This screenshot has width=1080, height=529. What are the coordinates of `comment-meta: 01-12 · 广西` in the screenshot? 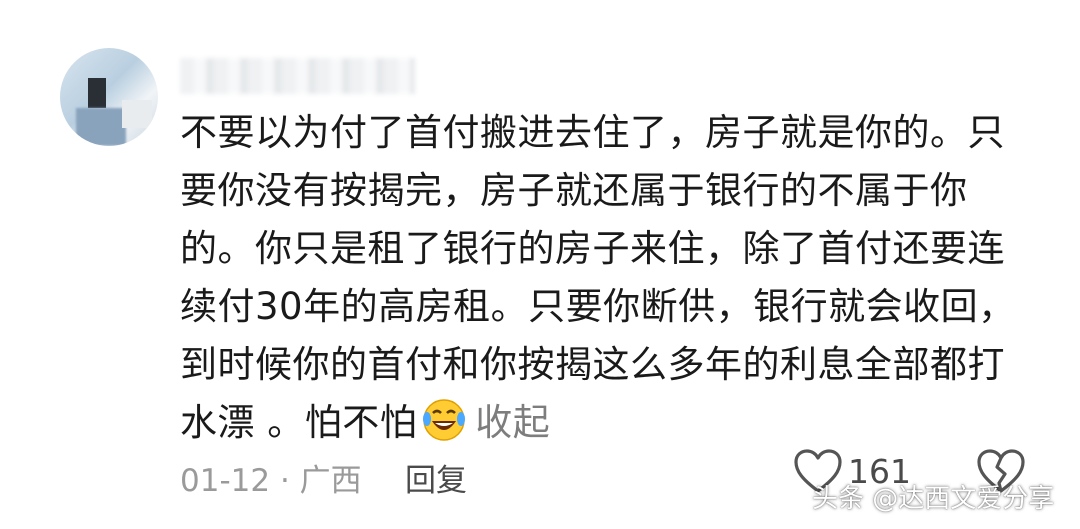 It's located at (271, 477).